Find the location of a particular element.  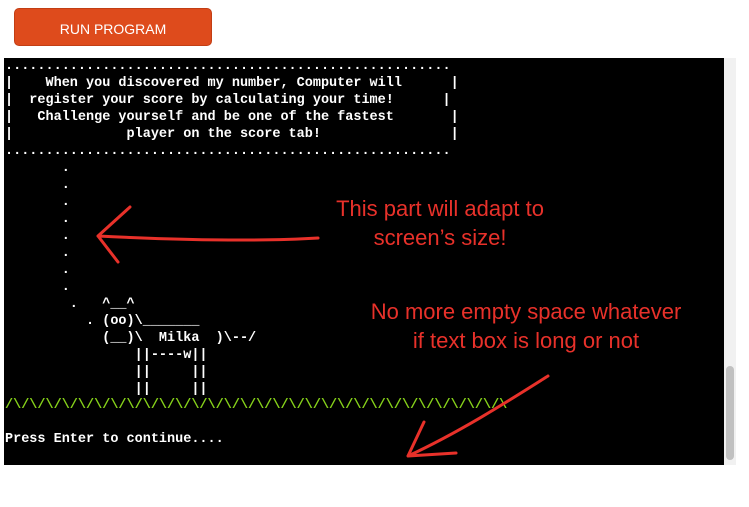

run-program-button: RUN PROGRAM is located at coordinates (113, 27).